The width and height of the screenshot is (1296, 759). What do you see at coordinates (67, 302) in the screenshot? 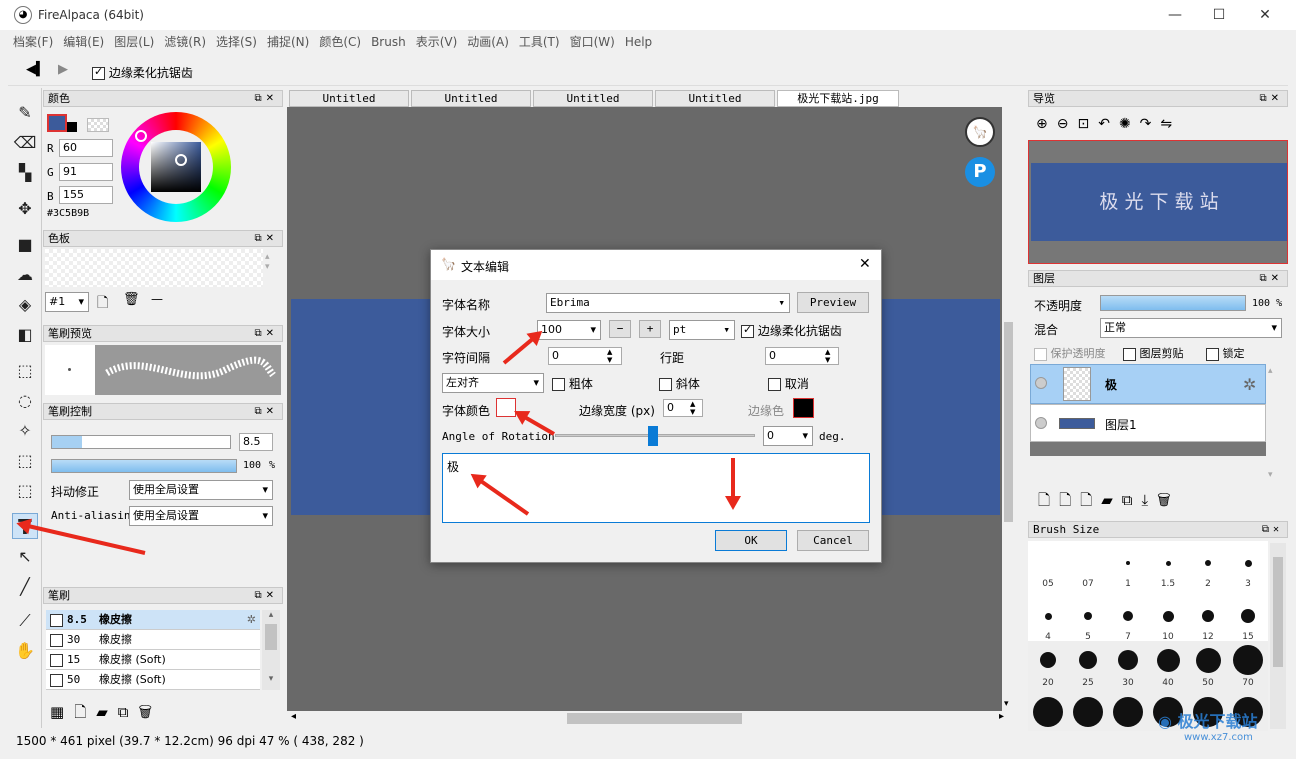
I see `palette-set-select: #1` at bounding box center [67, 302].